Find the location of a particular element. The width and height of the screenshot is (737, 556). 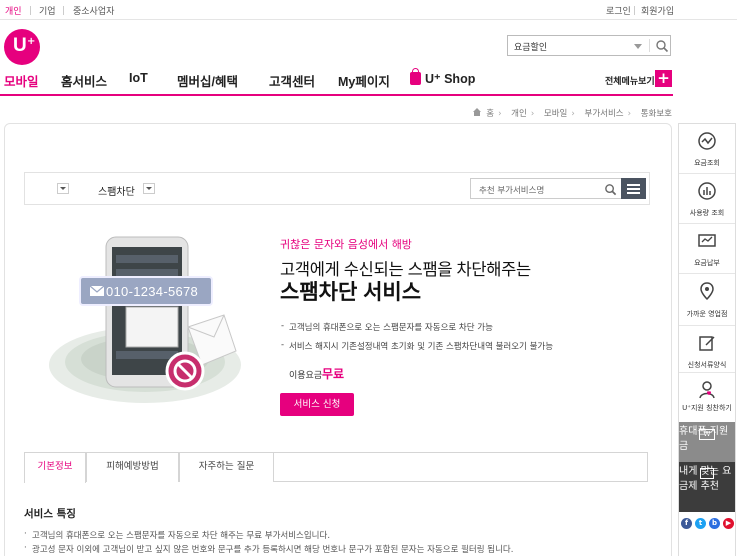

info-tabs: 기본정보 피해예방방법 자주하는 질문 is located at coordinates (336, 467).